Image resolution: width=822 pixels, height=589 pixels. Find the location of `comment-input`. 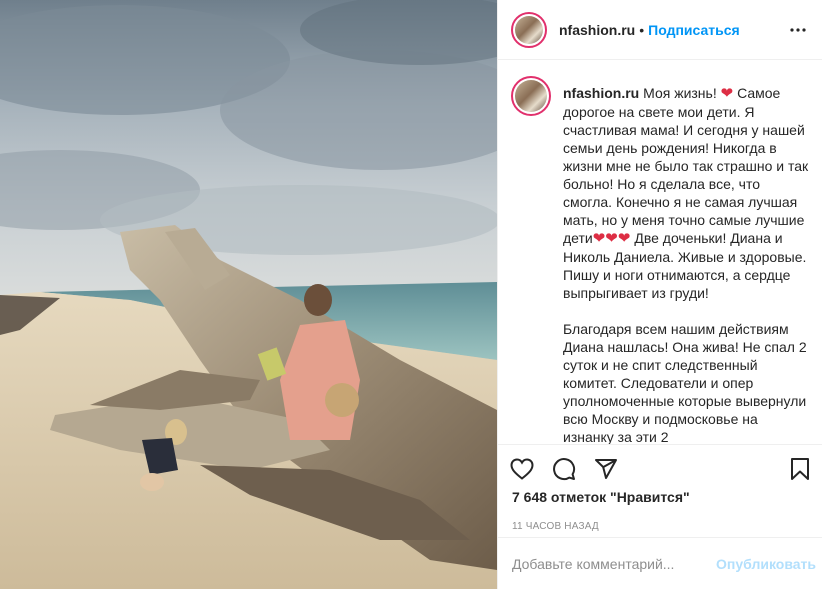

comment-input is located at coordinates (614, 563).